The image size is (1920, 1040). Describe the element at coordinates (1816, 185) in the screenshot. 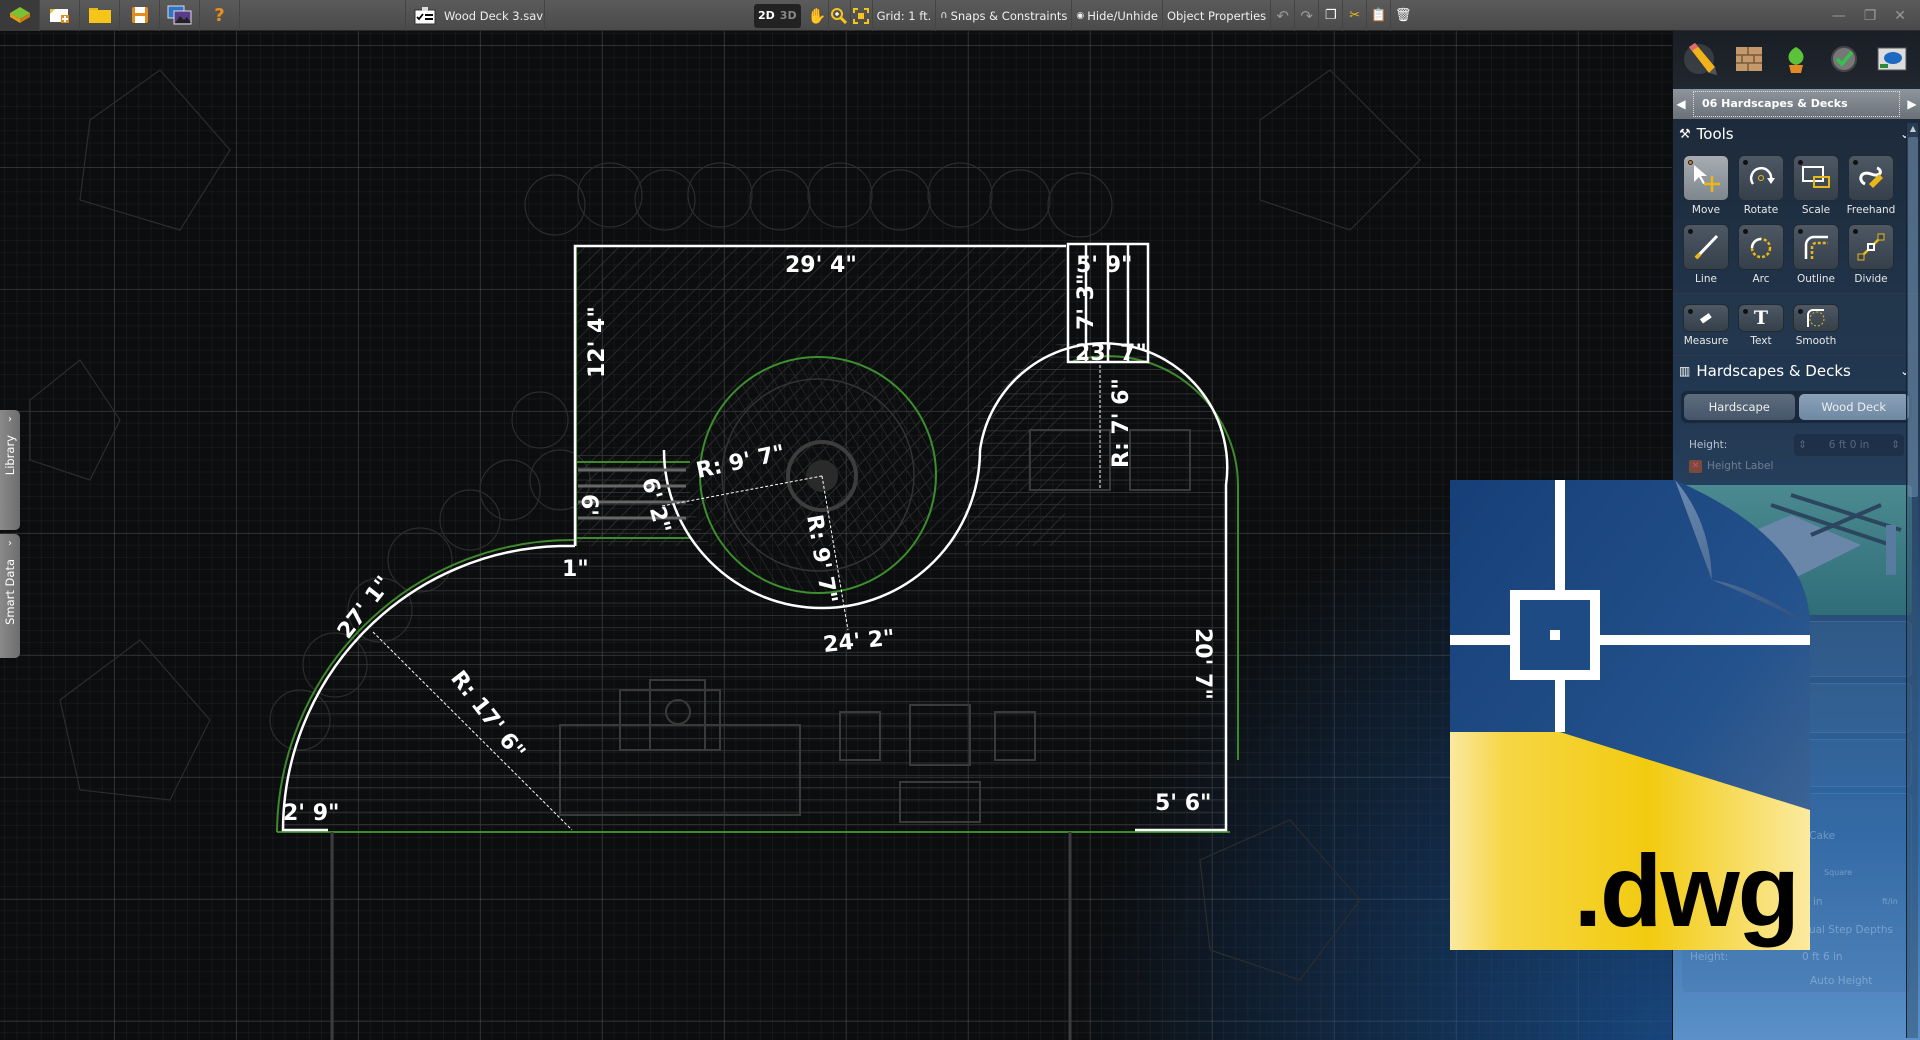

I see `tool-scale: Scale` at that location.